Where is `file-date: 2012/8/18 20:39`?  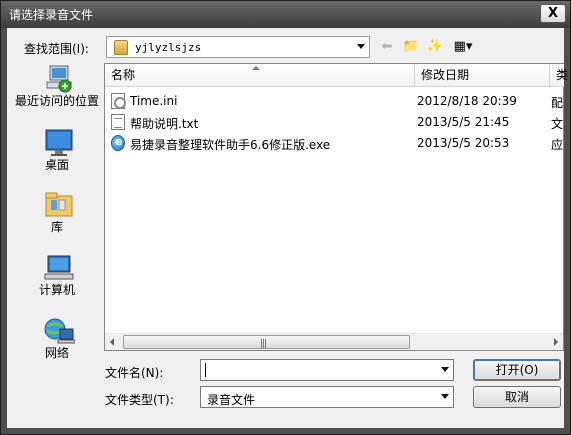 file-date: 2012/8/18 20:39 is located at coordinates (467, 101).